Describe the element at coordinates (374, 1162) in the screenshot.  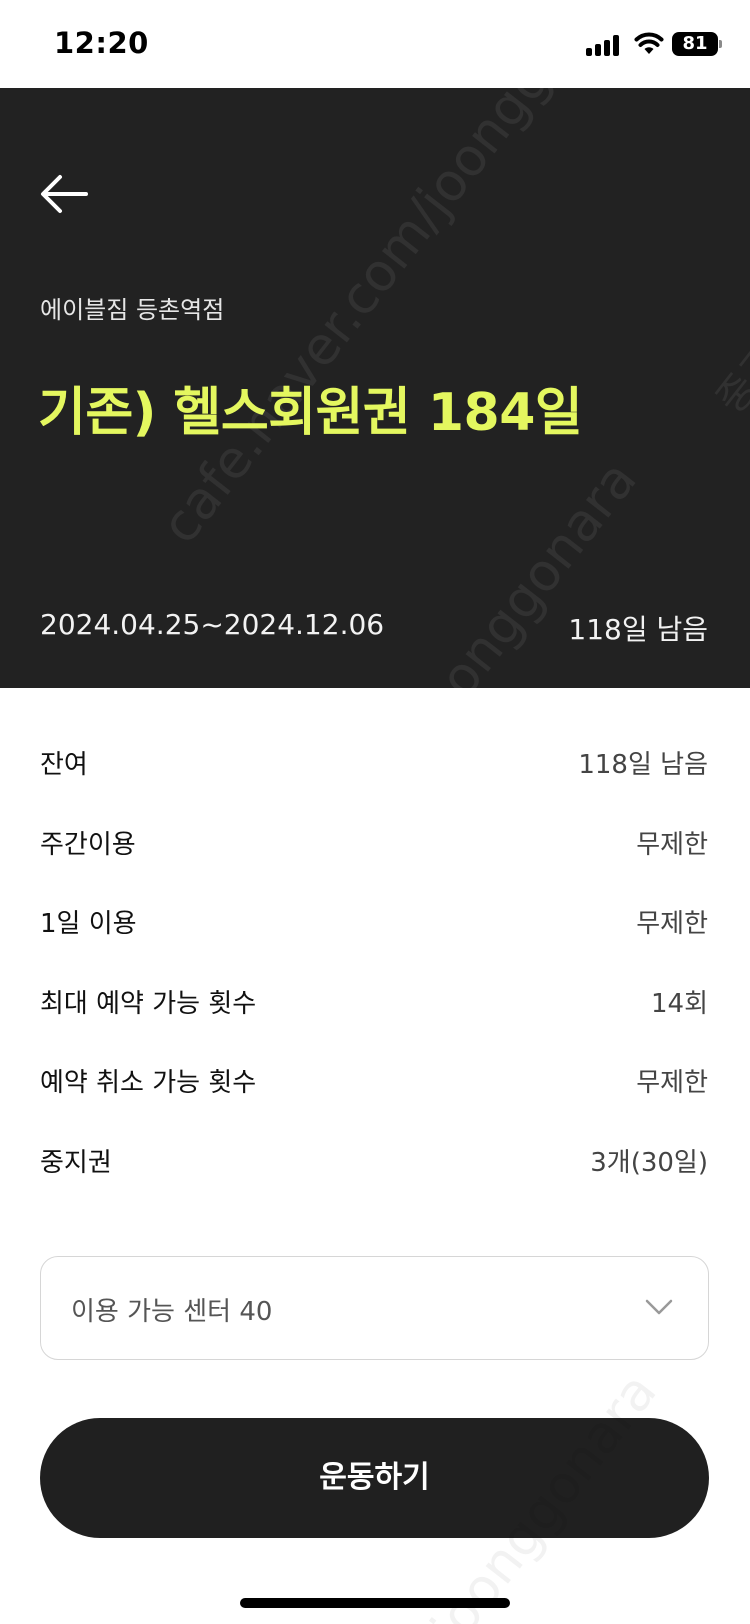
I see `info-row-pause-tickets: 중지권 3개(30일)` at that location.